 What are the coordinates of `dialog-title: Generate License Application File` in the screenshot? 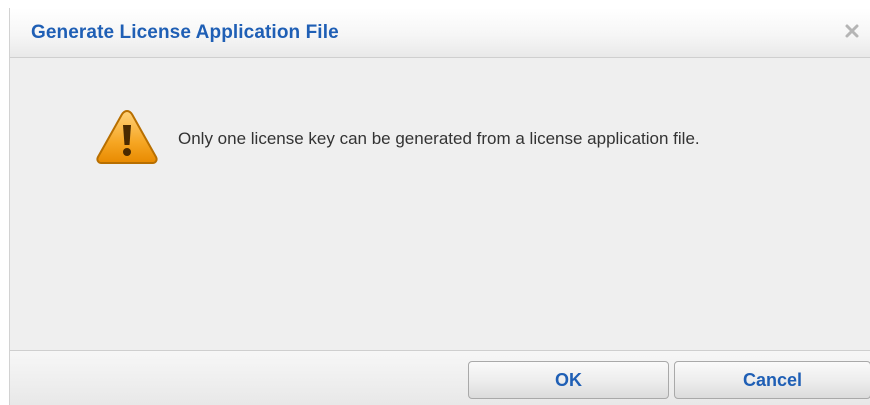 It's located at (185, 32).